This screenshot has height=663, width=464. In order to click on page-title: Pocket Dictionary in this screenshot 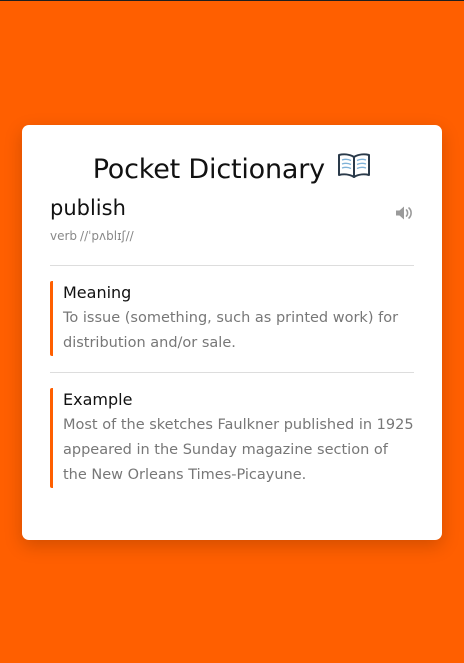, I will do `click(232, 156)`.